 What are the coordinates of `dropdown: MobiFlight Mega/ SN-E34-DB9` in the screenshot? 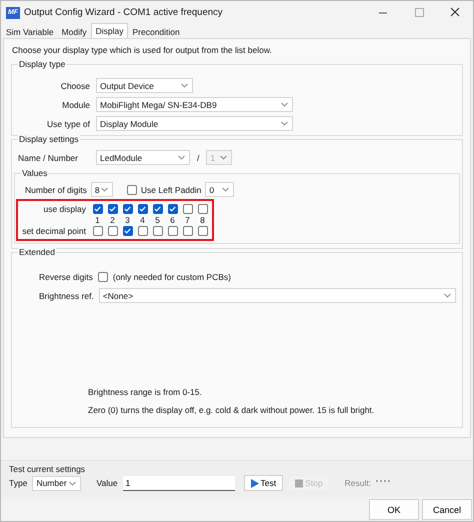 It's located at (194, 104).